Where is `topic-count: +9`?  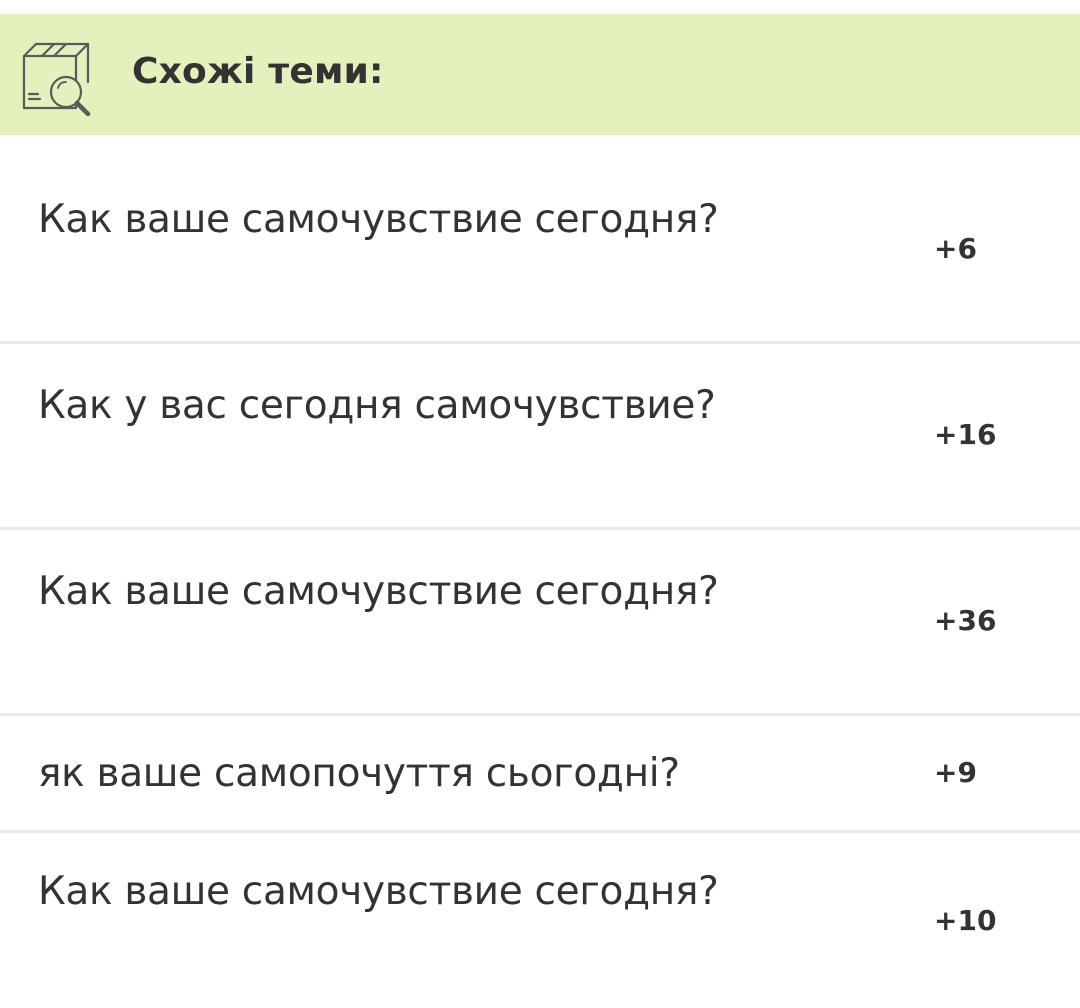
topic-count: +9 is located at coordinates (955, 772).